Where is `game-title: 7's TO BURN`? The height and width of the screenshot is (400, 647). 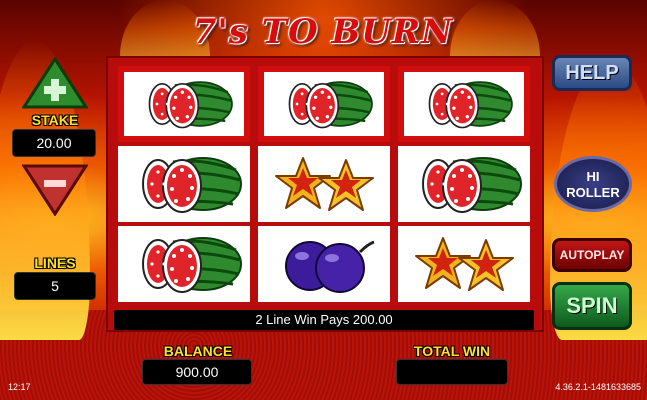 game-title: 7's TO BURN is located at coordinates (323, 32).